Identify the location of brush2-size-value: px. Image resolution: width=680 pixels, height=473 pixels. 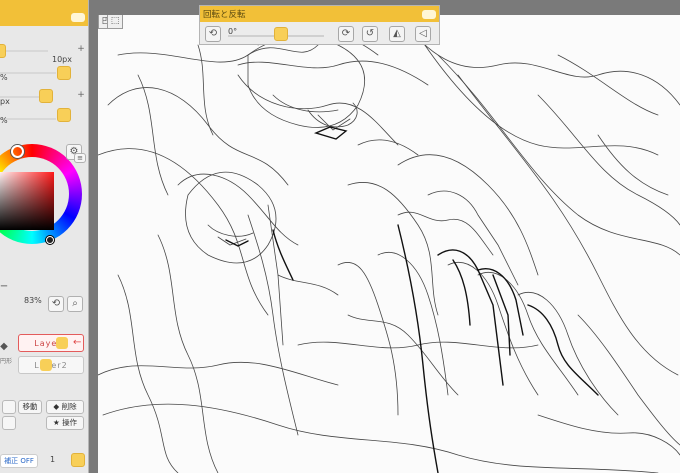
(5, 101).